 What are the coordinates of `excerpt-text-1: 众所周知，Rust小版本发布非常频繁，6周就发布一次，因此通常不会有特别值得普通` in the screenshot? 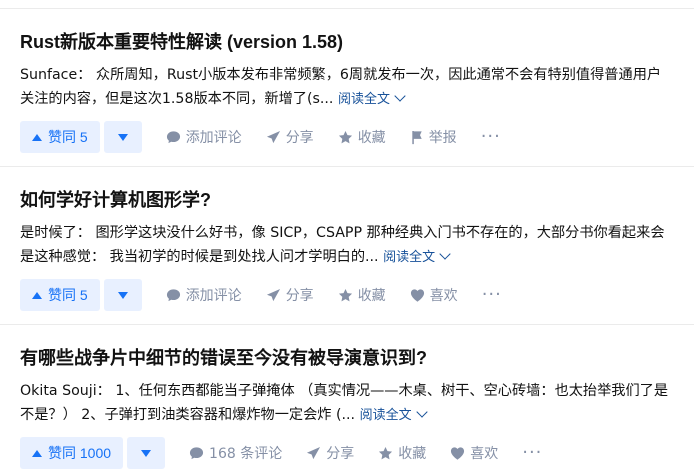 It's located at (364, 75).